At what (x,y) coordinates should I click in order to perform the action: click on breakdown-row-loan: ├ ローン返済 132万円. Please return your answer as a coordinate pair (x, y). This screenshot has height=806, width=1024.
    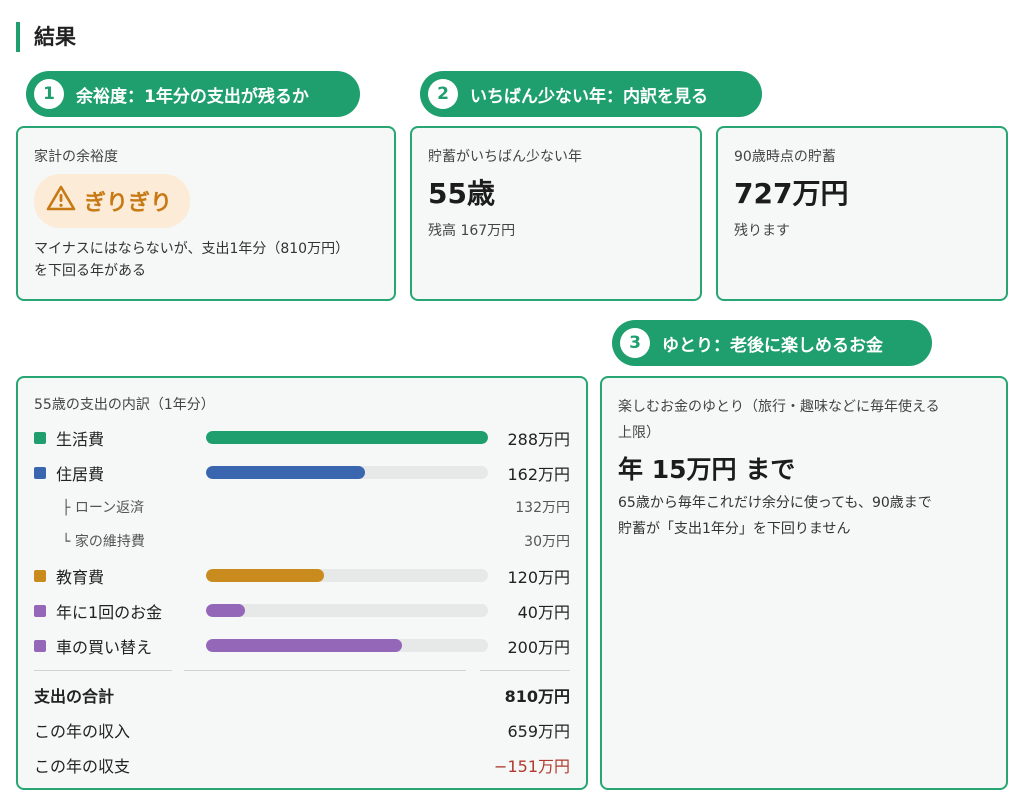
    Looking at the image, I should click on (302, 507).